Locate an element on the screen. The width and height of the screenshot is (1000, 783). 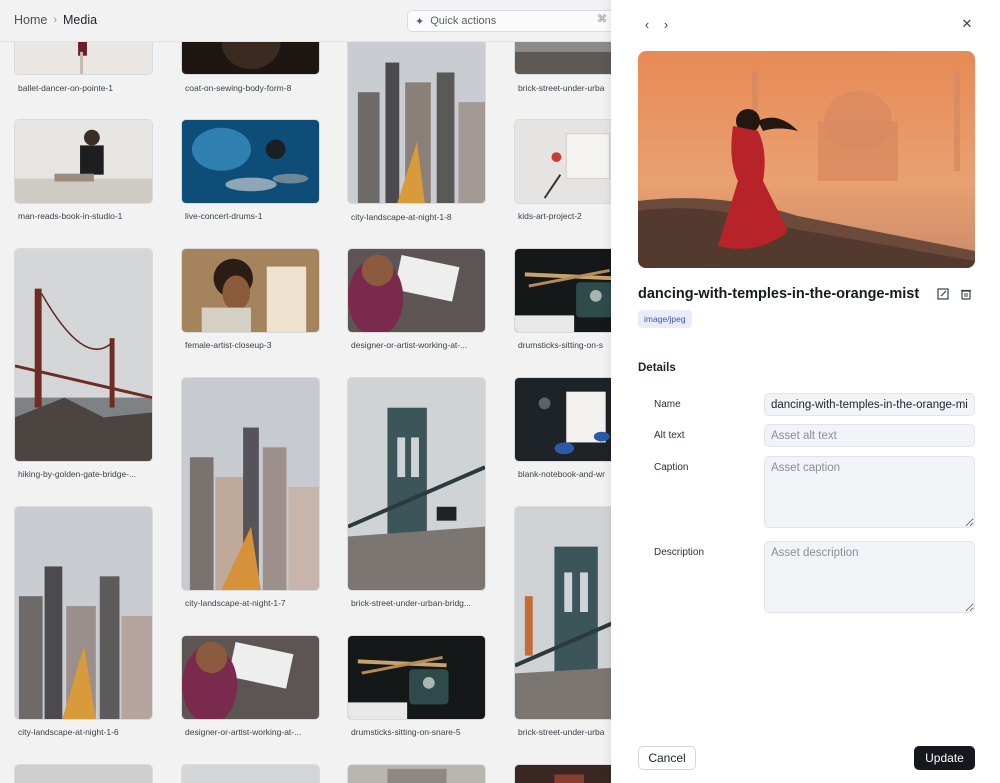
media-caption: city-landscape-at-night-1-6 is located at coordinates (68, 732).